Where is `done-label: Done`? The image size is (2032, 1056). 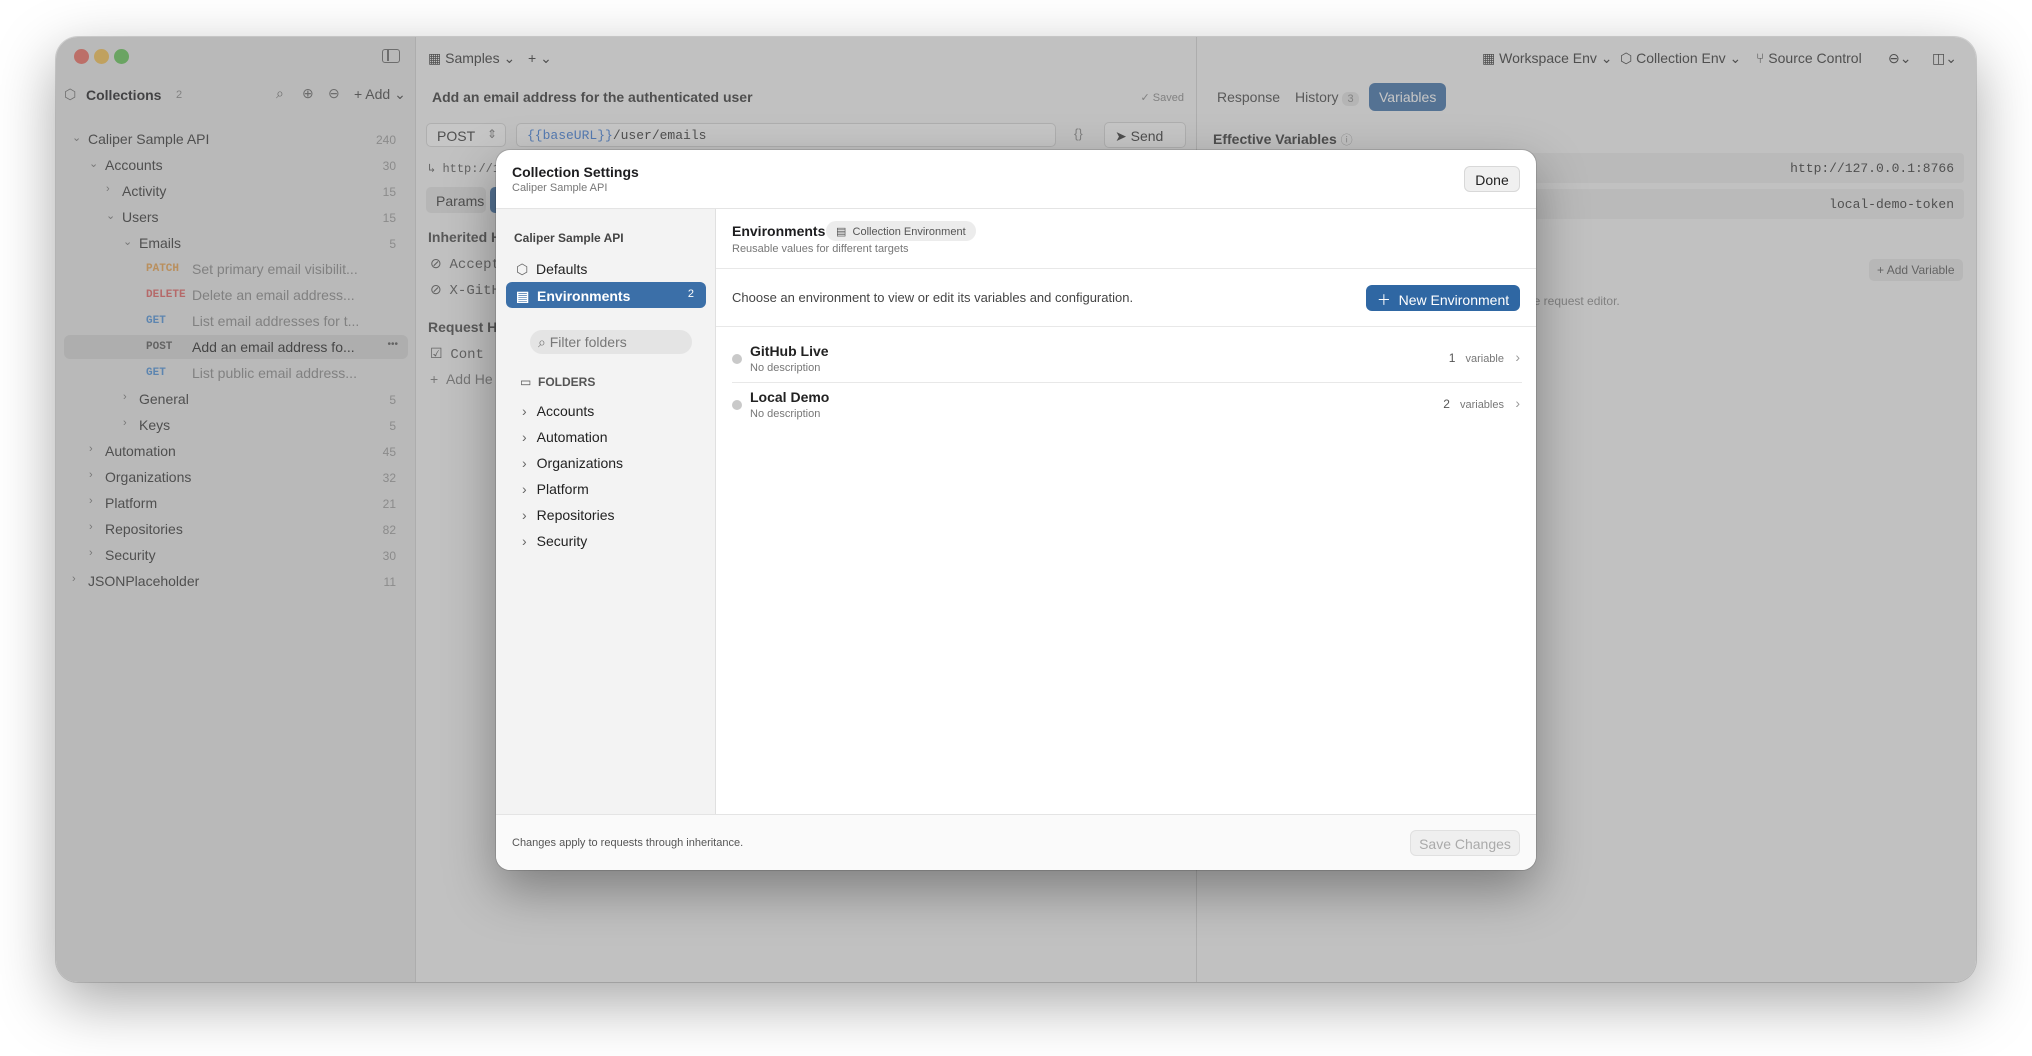
done-label: Done is located at coordinates (1492, 180).